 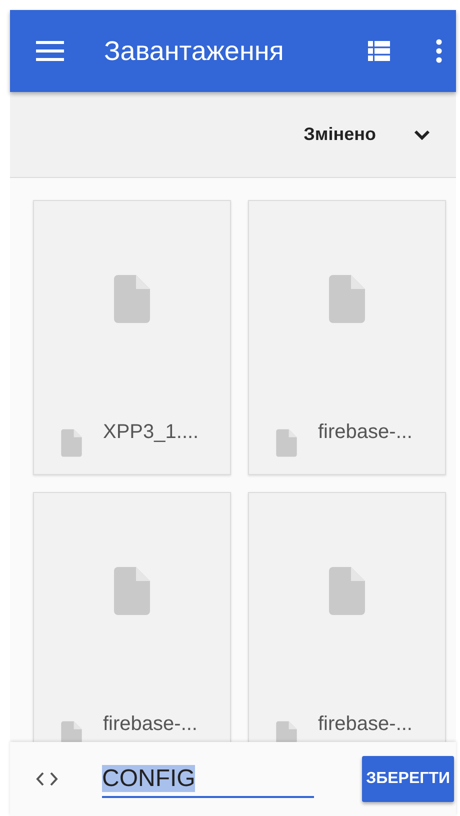 What do you see at coordinates (422, 135) in the screenshot?
I see `chevron-down-icon` at bounding box center [422, 135].